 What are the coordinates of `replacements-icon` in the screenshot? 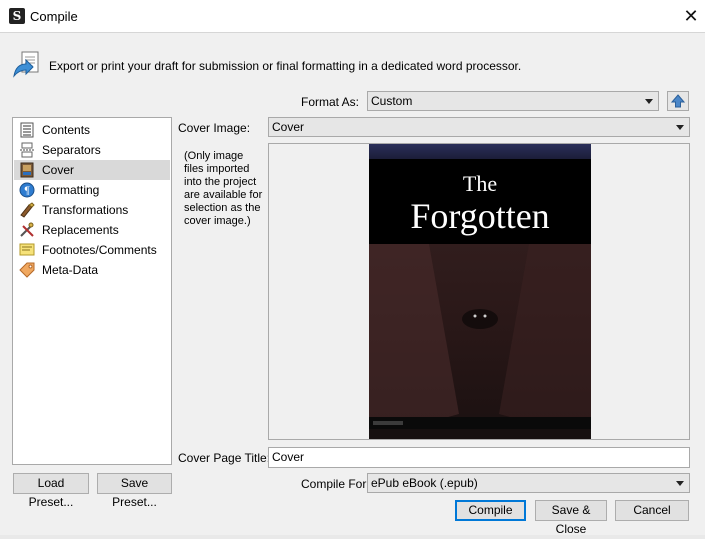 It's located at (27, 229).